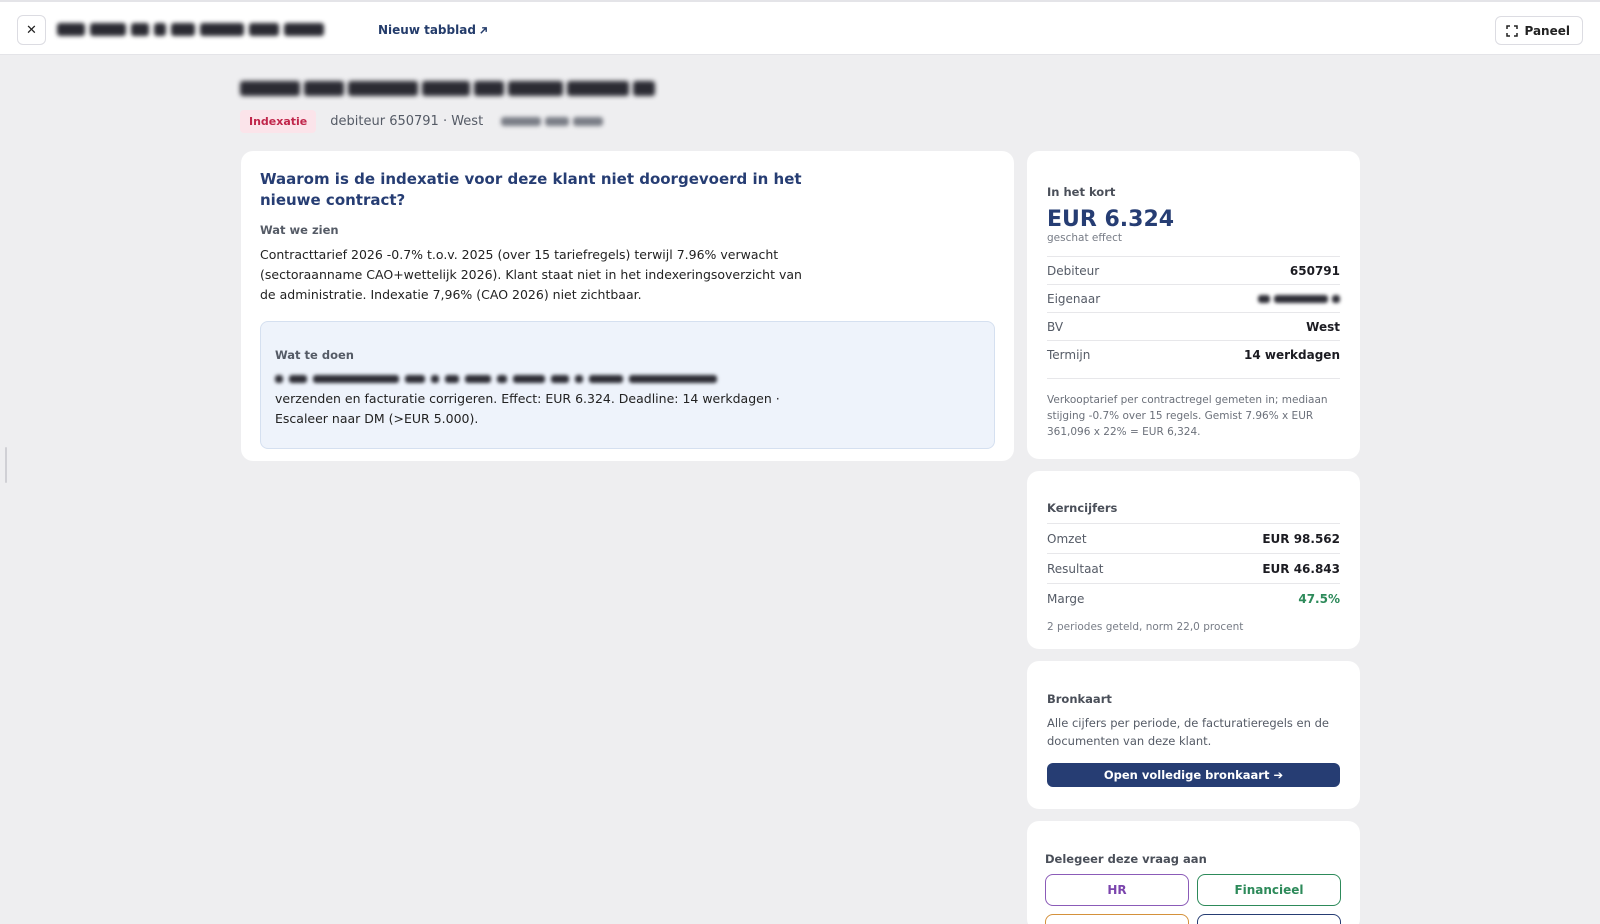 This screenshot has width=1600, height=924. I want to click on close-icon: ✕, so click(31, 30).